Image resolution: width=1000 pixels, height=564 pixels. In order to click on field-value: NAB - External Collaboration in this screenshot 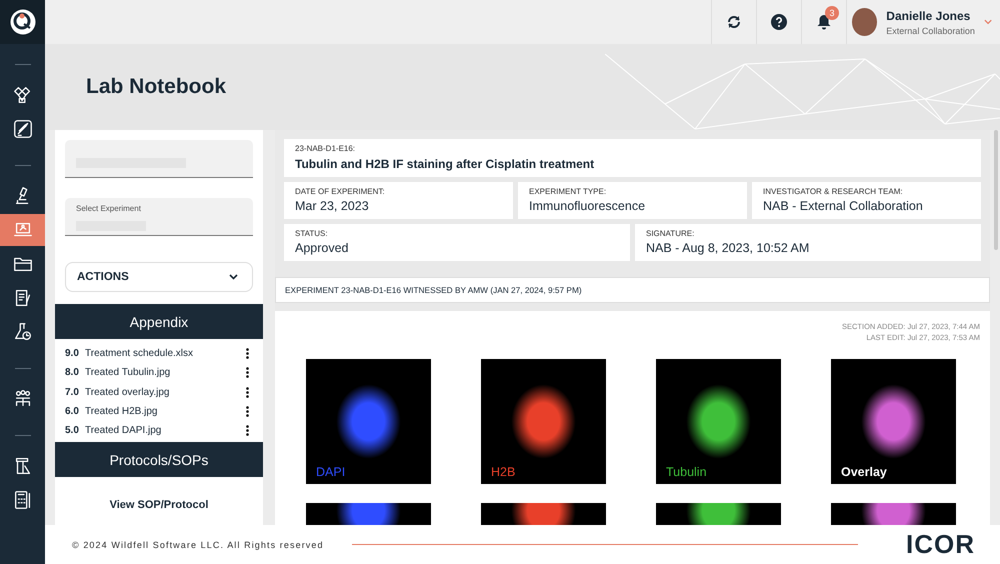, I will do `click(843, 206)`.